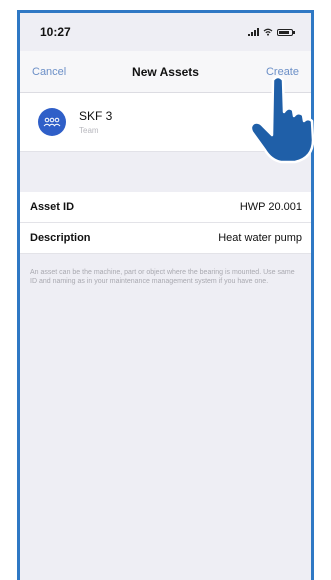  I want to click on description-field: Heat water pump, so click(260, 238).